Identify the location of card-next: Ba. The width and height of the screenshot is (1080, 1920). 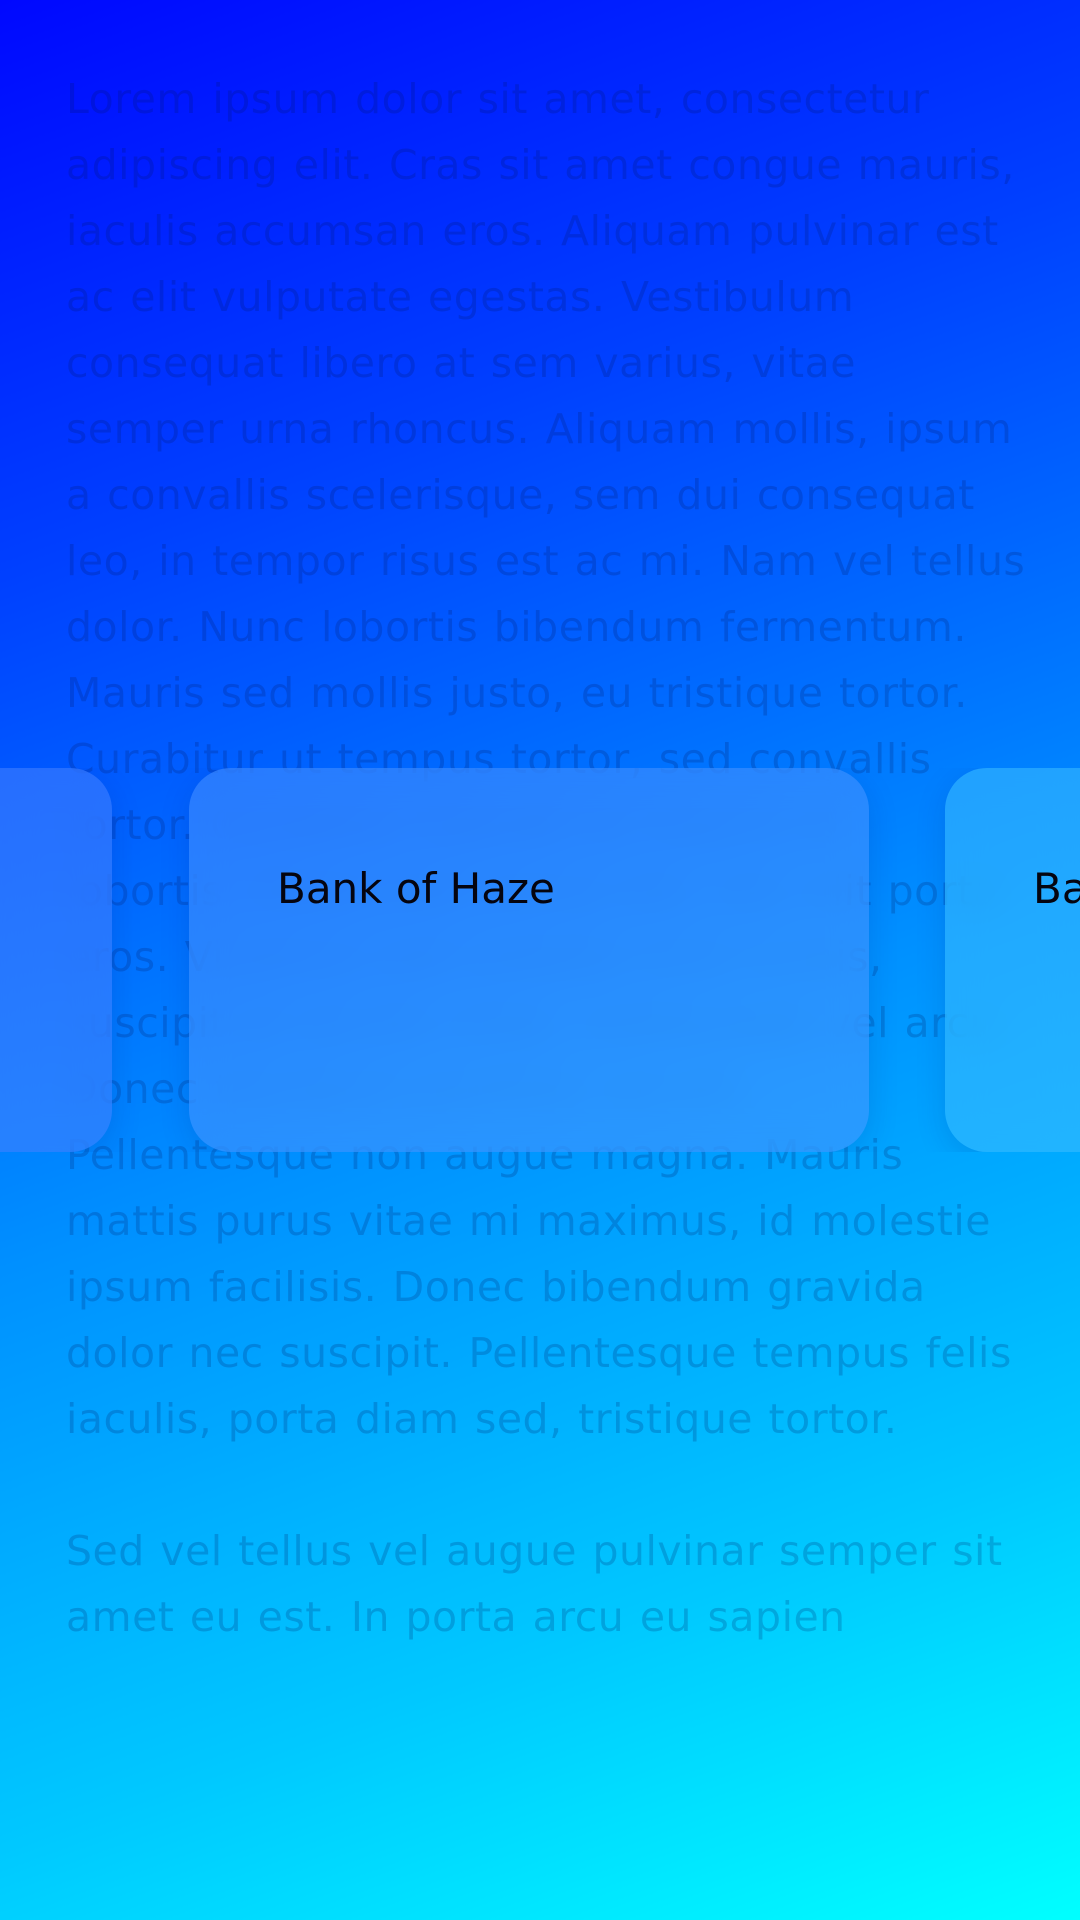
(1012, 960).